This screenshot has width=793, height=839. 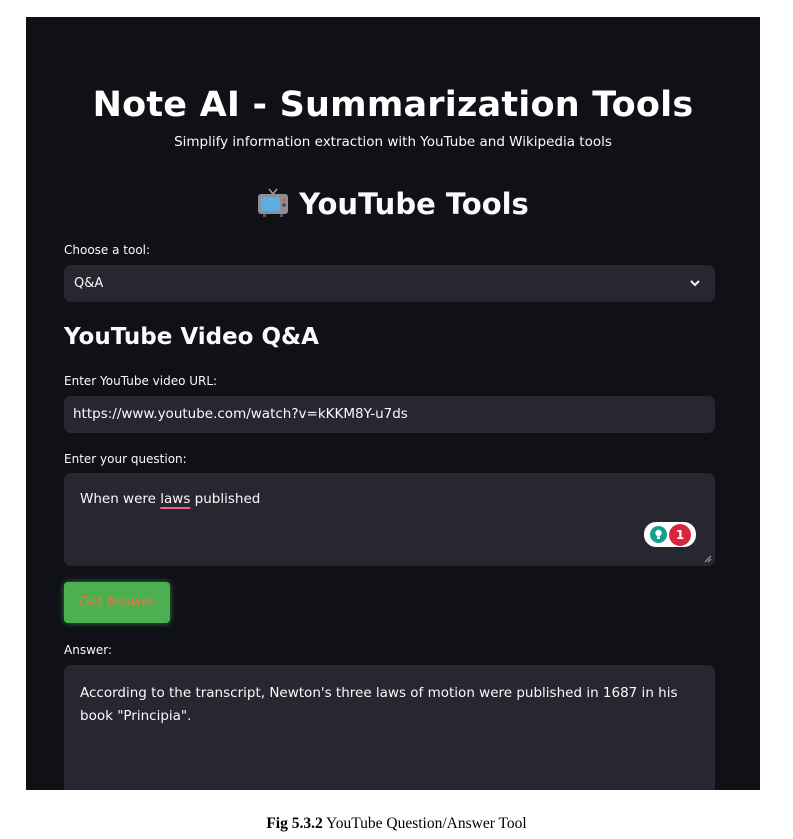 I want to click on lightbulb-icon, so click(x=658, y=534).